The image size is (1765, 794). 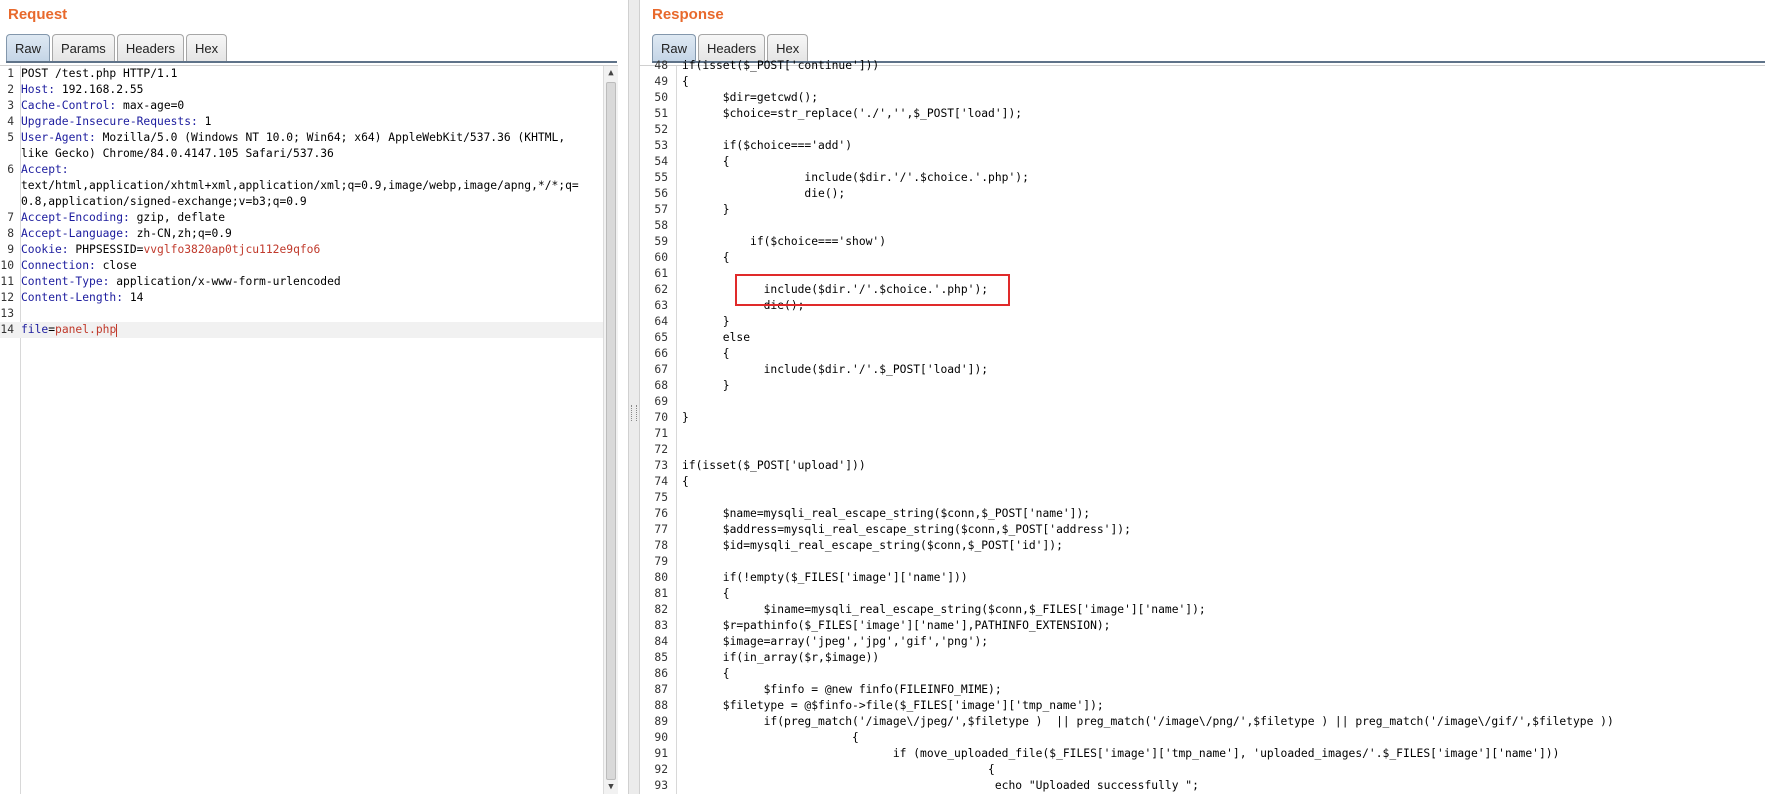 I want to click on line-text: }, so click(x=706, y=209).